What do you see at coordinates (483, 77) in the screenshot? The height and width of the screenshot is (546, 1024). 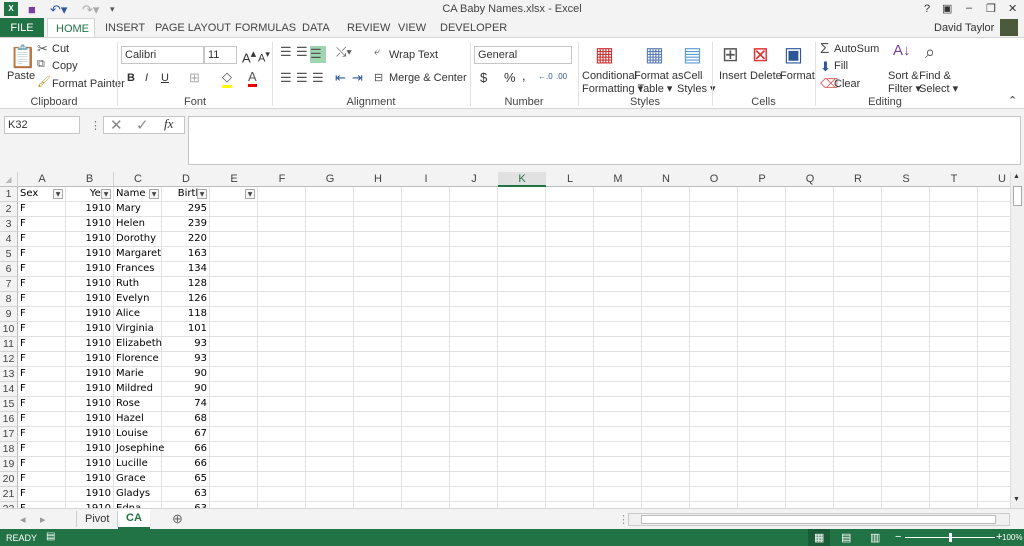 I see `currency-button: $` at bounding box center [483, 77].